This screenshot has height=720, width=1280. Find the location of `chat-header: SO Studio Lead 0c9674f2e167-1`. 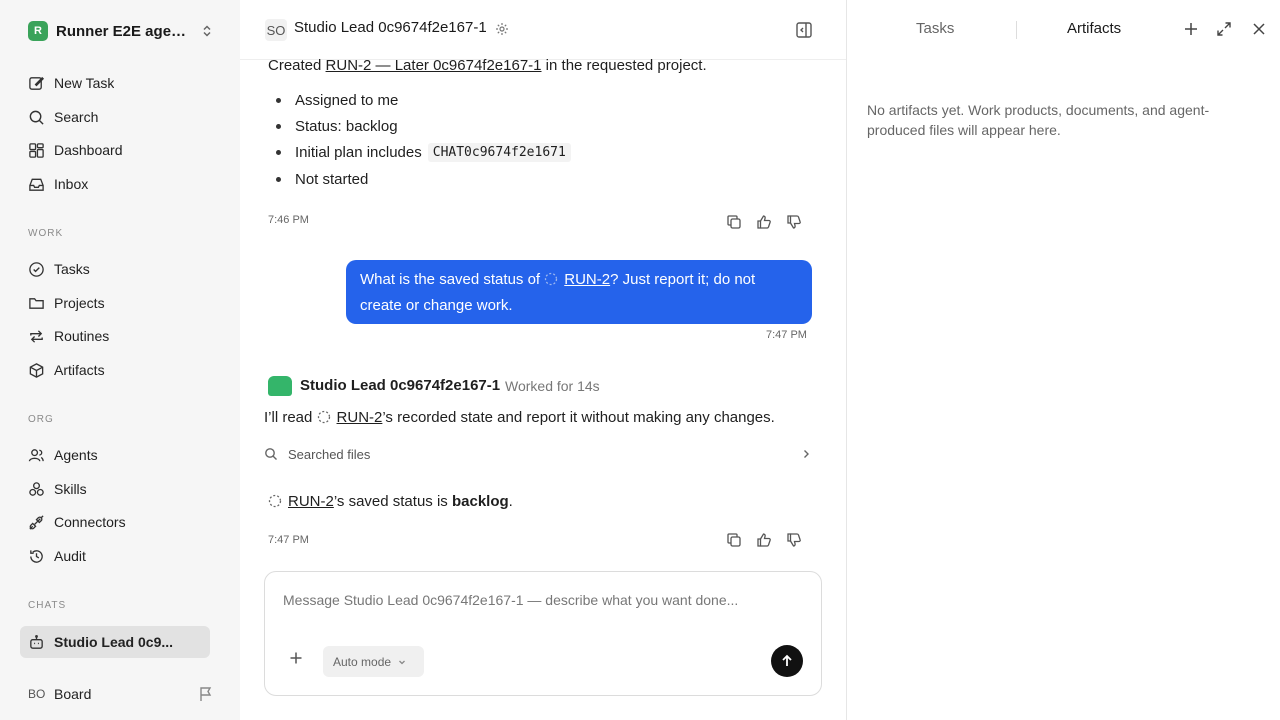

chat-header: SO Studio Lead 0c9674f2e167-1 is located at coordinates (543, 30).